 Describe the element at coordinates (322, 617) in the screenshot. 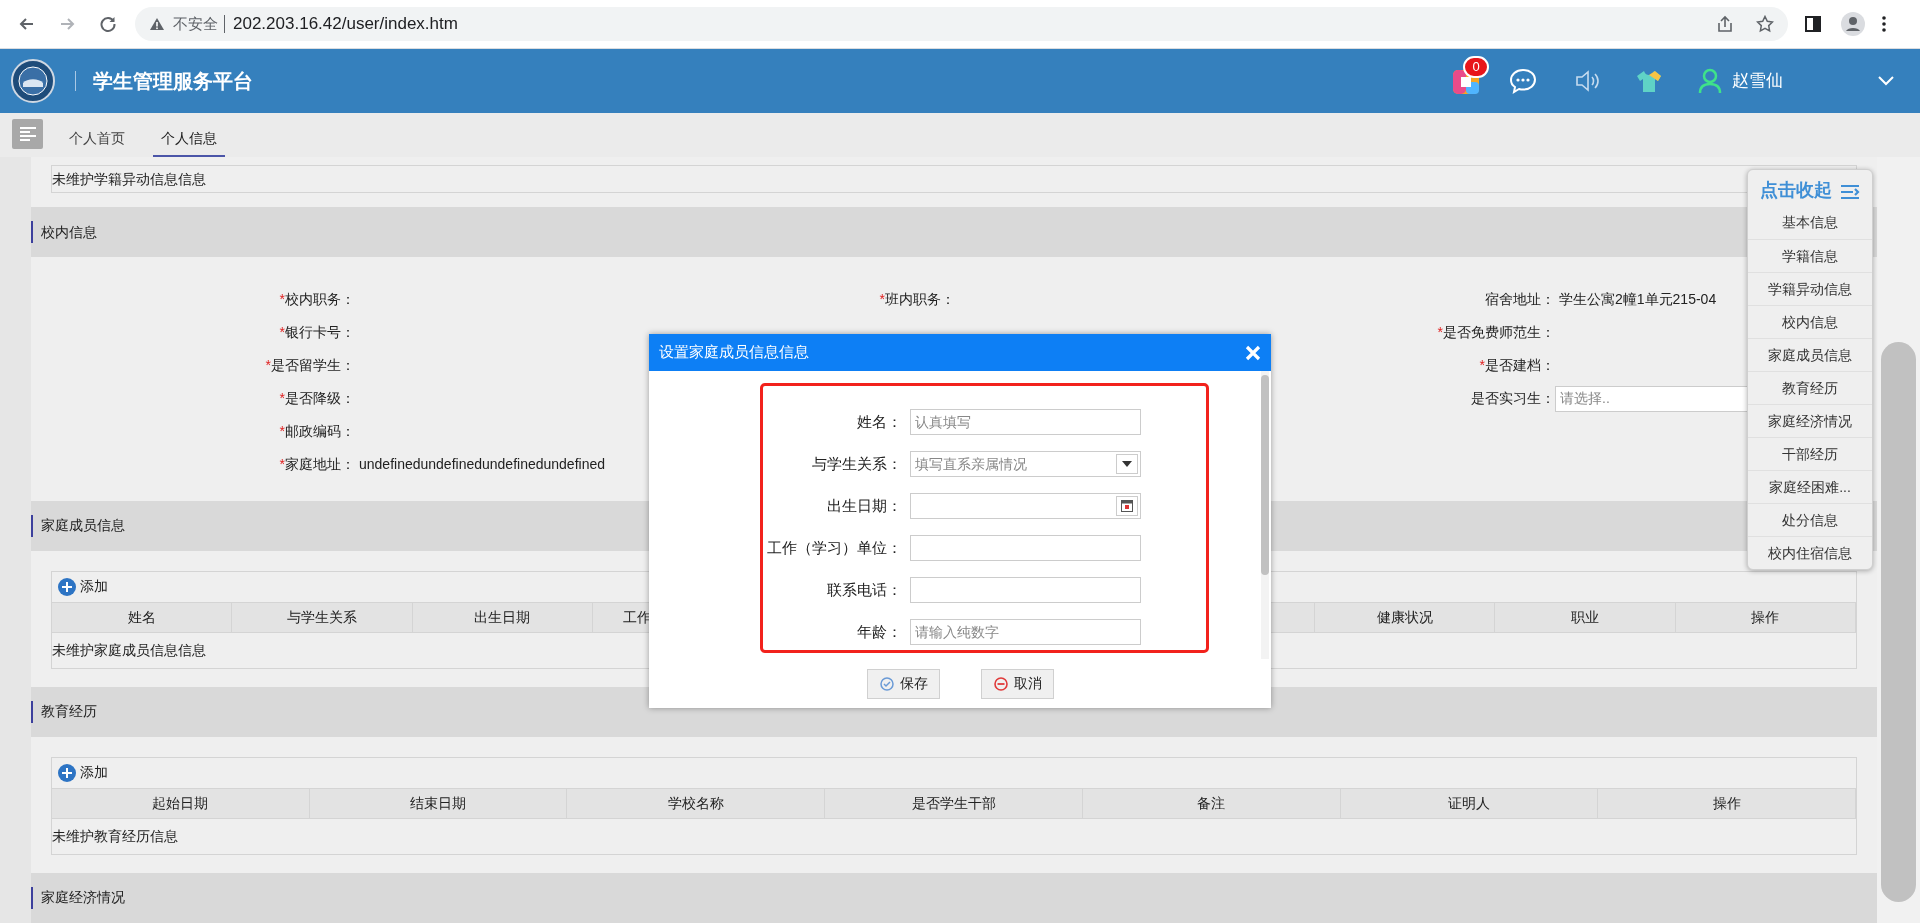

I see `column-header: 与学生关系` at that location.